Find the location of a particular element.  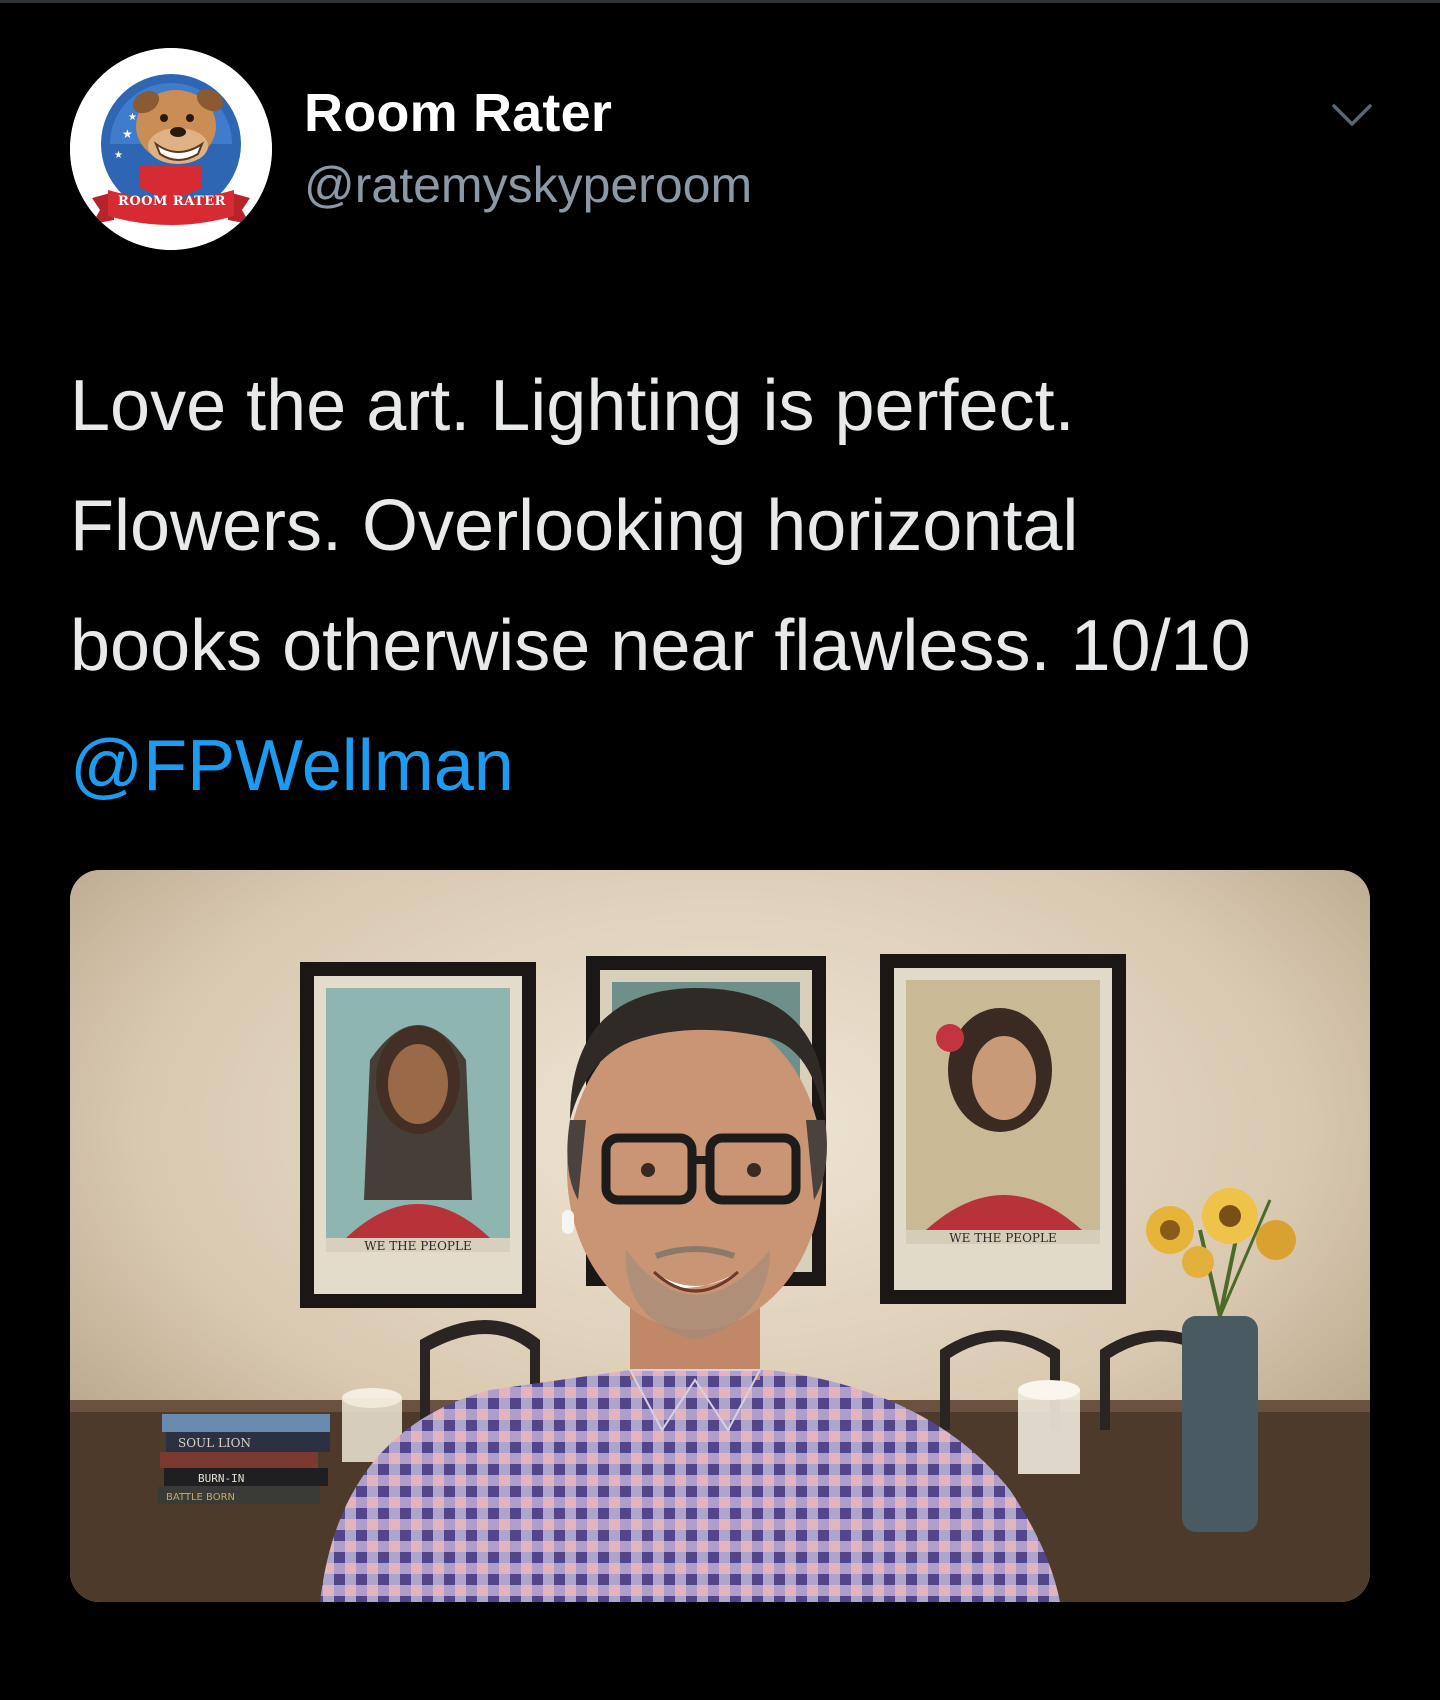

poster-caption-right: WE THE PEOPLE is located at coordinates (1002, 1238).